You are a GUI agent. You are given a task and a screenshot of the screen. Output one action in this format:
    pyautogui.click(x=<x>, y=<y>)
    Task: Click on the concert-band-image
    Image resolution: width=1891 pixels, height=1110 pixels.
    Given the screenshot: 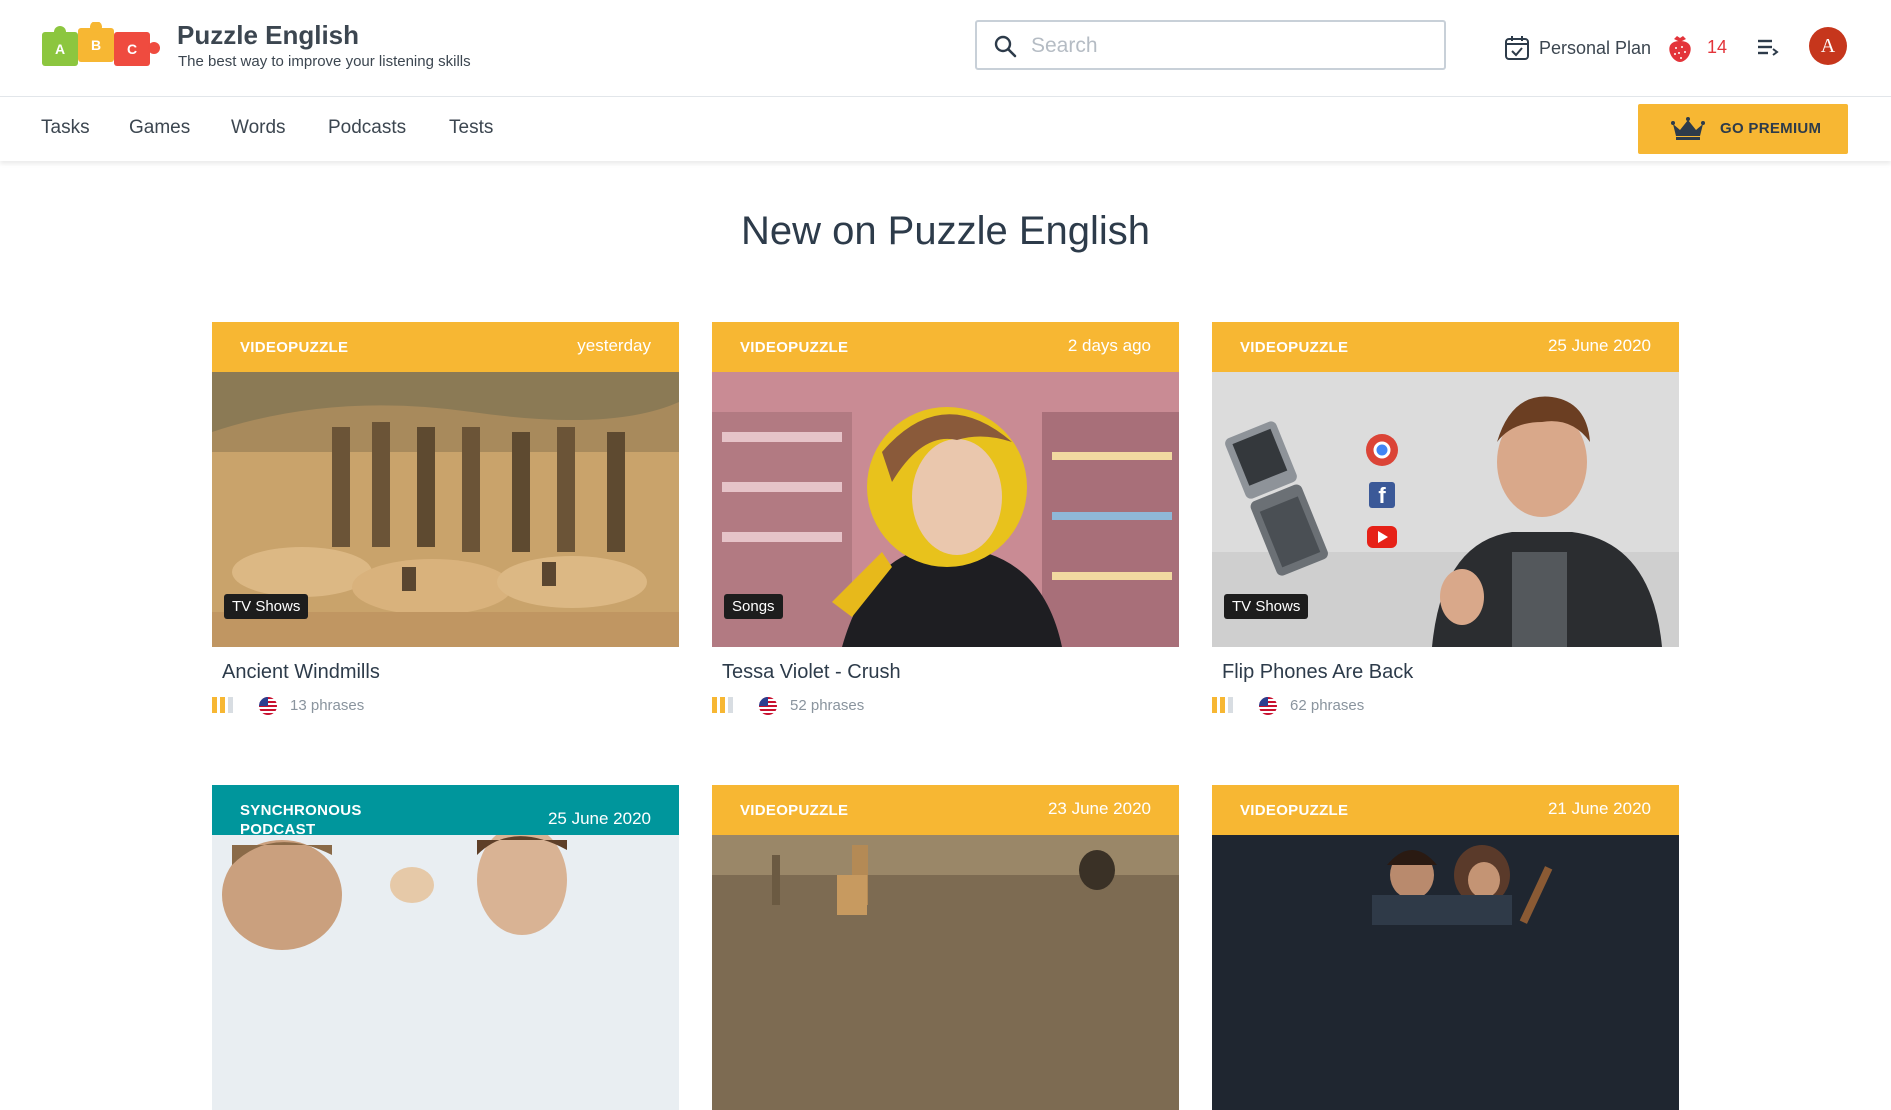 What is the action you would take?
    pyautogui.click(x=1445, y=972)
    